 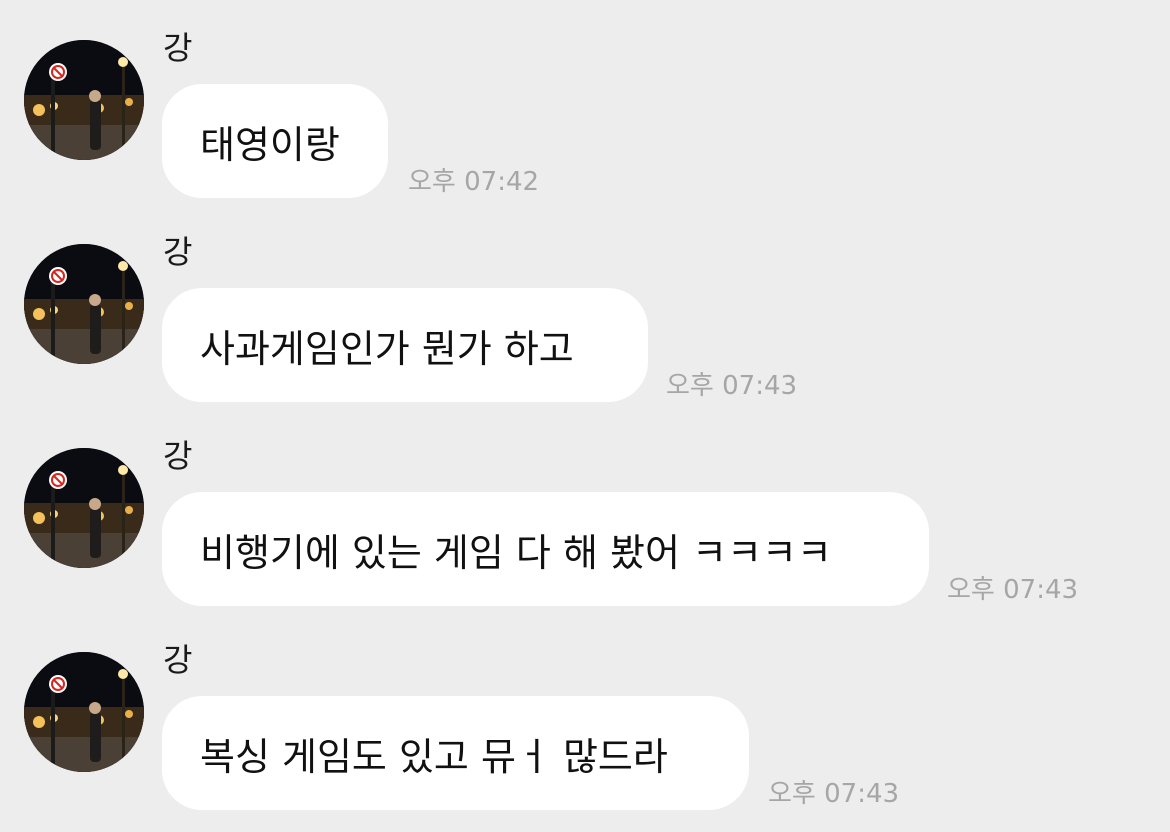 I want to click on message-text: 복싱 게임도 있고 뮤ㅓ 많드라, so click(x=434, y=756).